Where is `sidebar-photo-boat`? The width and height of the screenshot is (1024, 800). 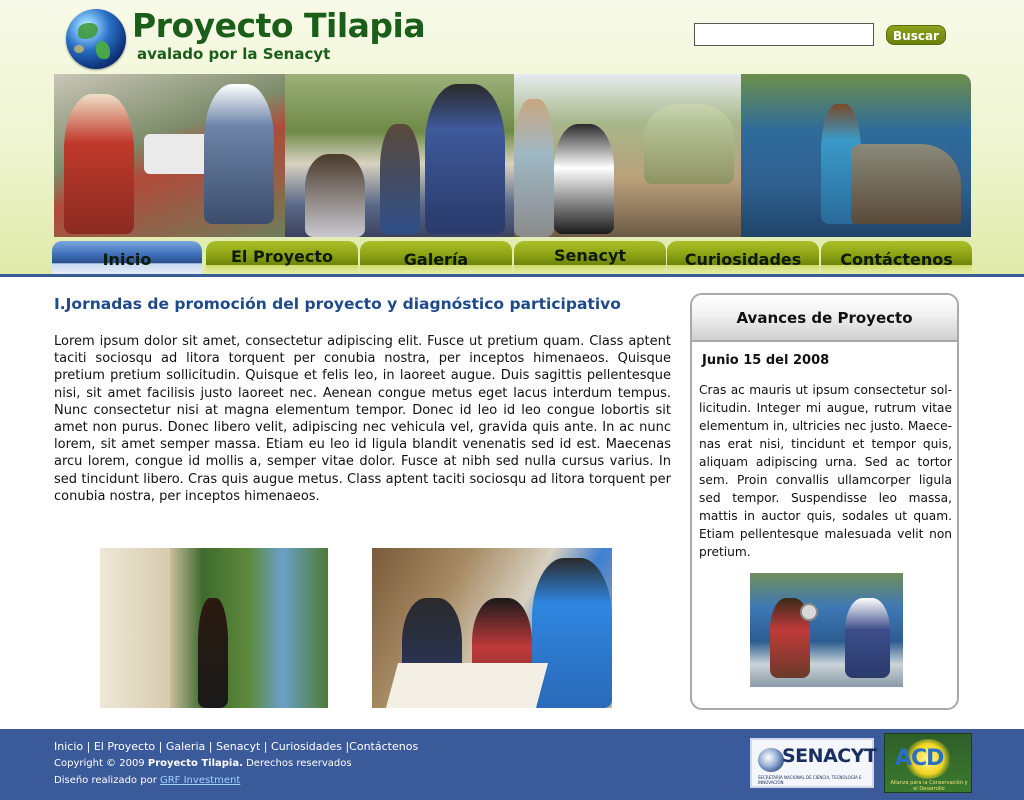
sidebar-photo-boat is located at coordinates (826, 630).